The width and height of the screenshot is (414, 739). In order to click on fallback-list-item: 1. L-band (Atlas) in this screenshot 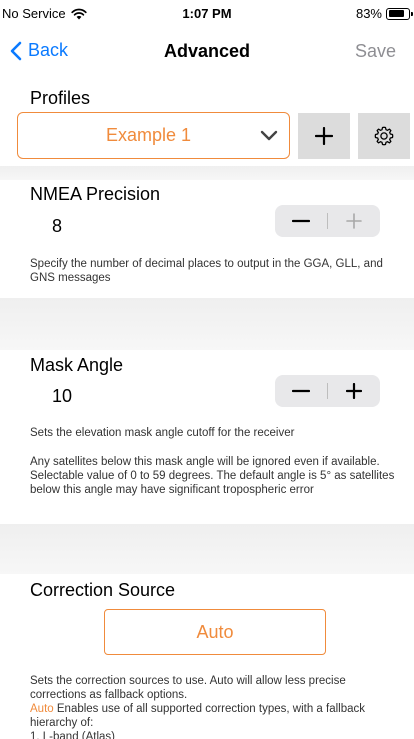, I will do `click(73, 735)`.